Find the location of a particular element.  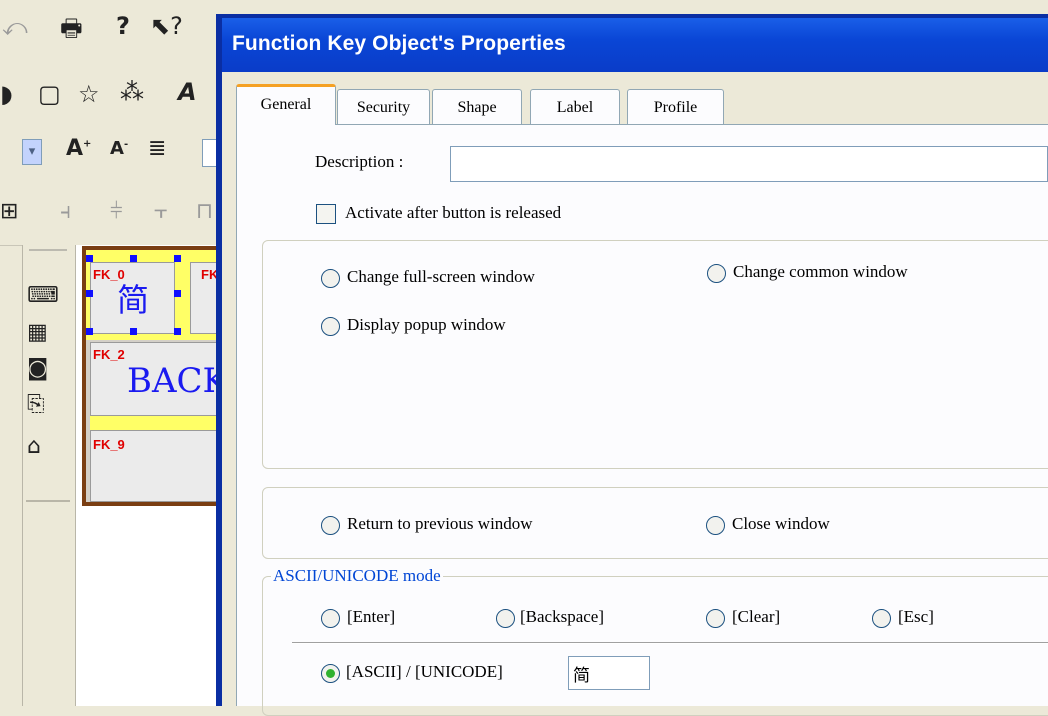

print-object-icon: ⌂ is located at coordinates (34, 446).